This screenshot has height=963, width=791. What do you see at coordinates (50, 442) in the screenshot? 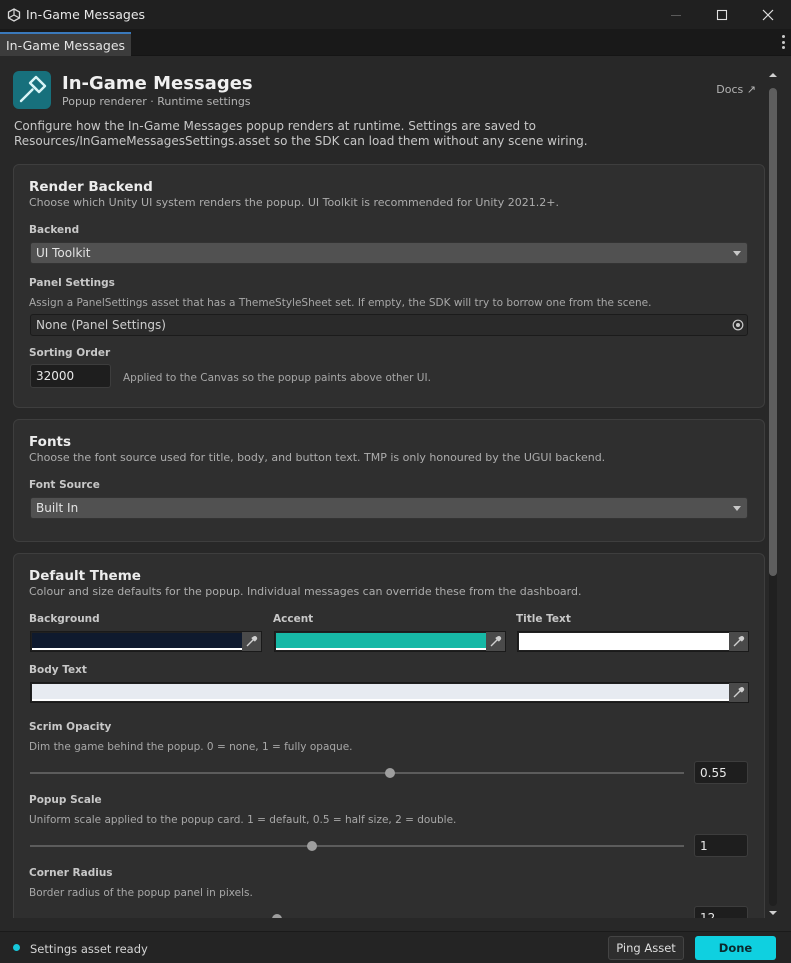
I see `card-title: Fonts` at bounding box center [50, 442].